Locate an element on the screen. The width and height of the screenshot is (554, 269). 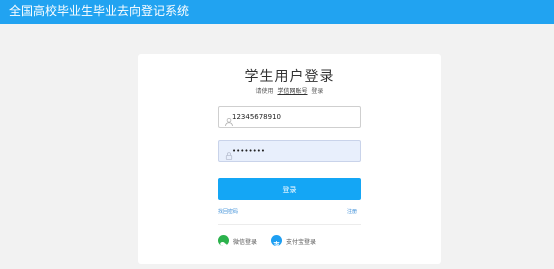
login-title: 学生用户登录 is located at coordinates (289, 77).